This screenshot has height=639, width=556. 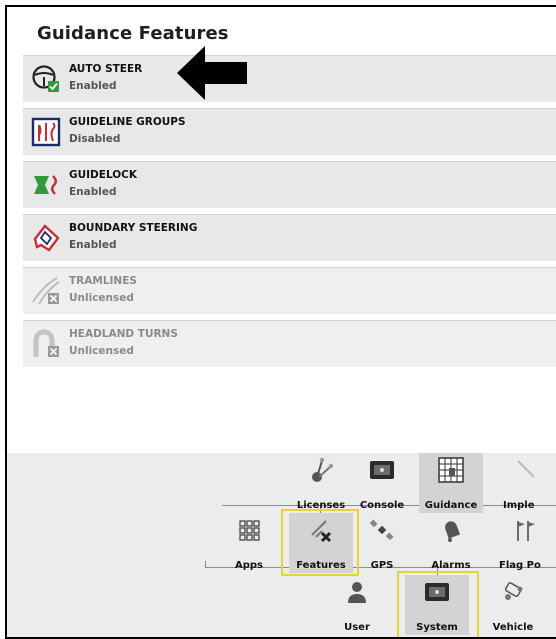 What do you see at coordinates (321, 505) in the screenshot?
I see `nav-label: Licenses` at bounding box center [321, 505].